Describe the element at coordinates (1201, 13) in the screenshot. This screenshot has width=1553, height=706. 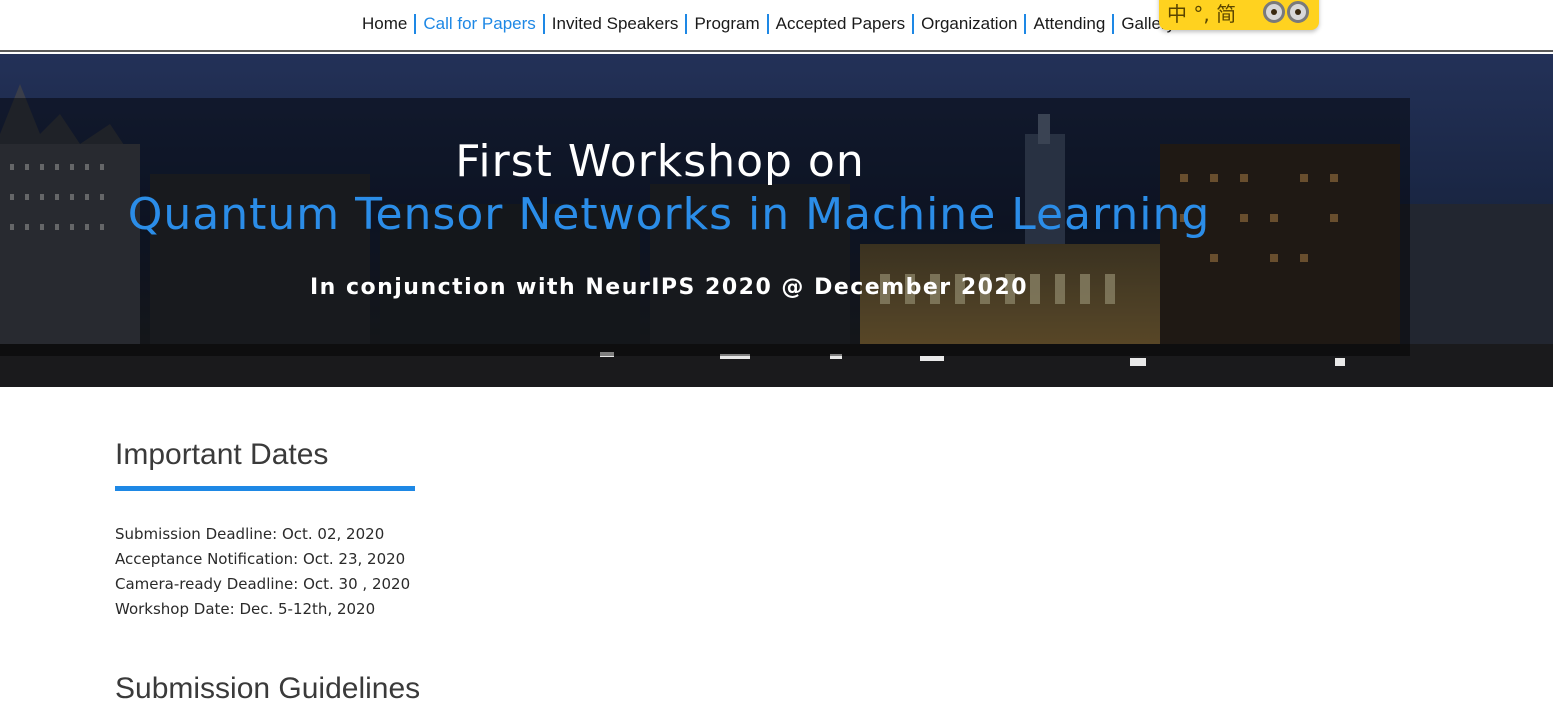
I see `ime-mode-text: 中 °, 简` at that location.